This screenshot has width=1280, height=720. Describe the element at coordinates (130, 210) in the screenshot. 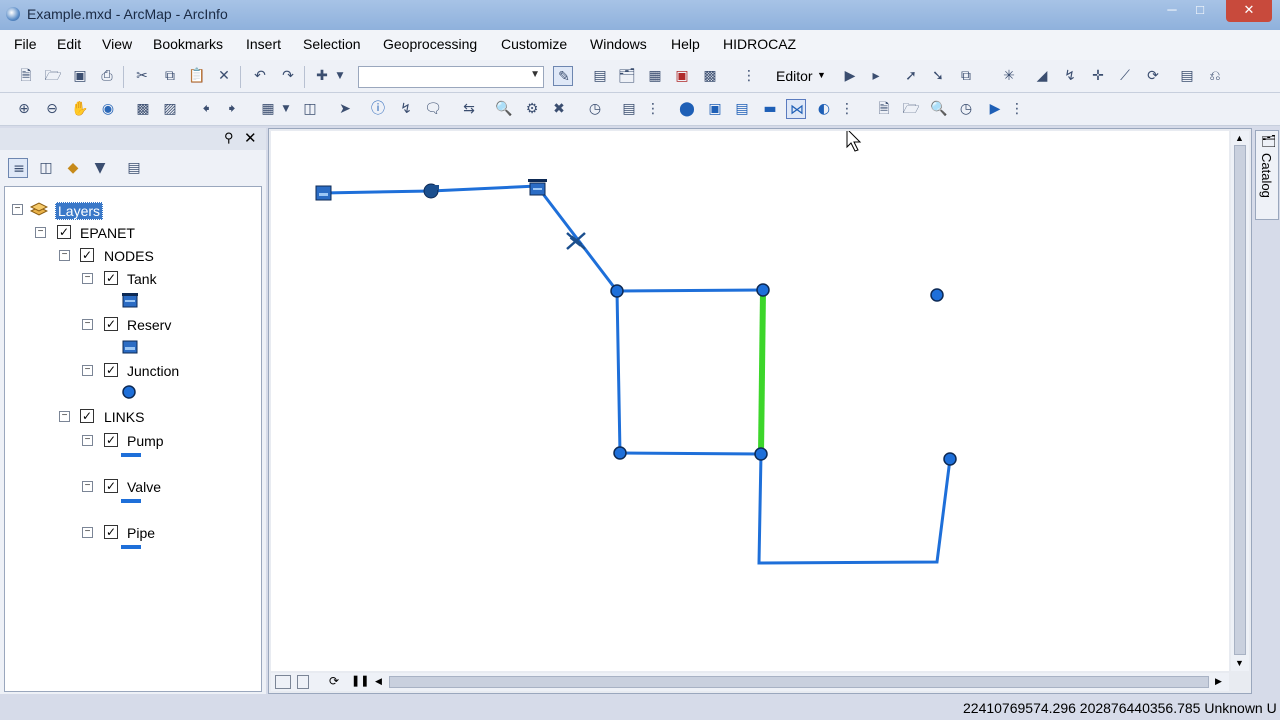

I see `layer-tree-item-layers: − Layers` at that location.